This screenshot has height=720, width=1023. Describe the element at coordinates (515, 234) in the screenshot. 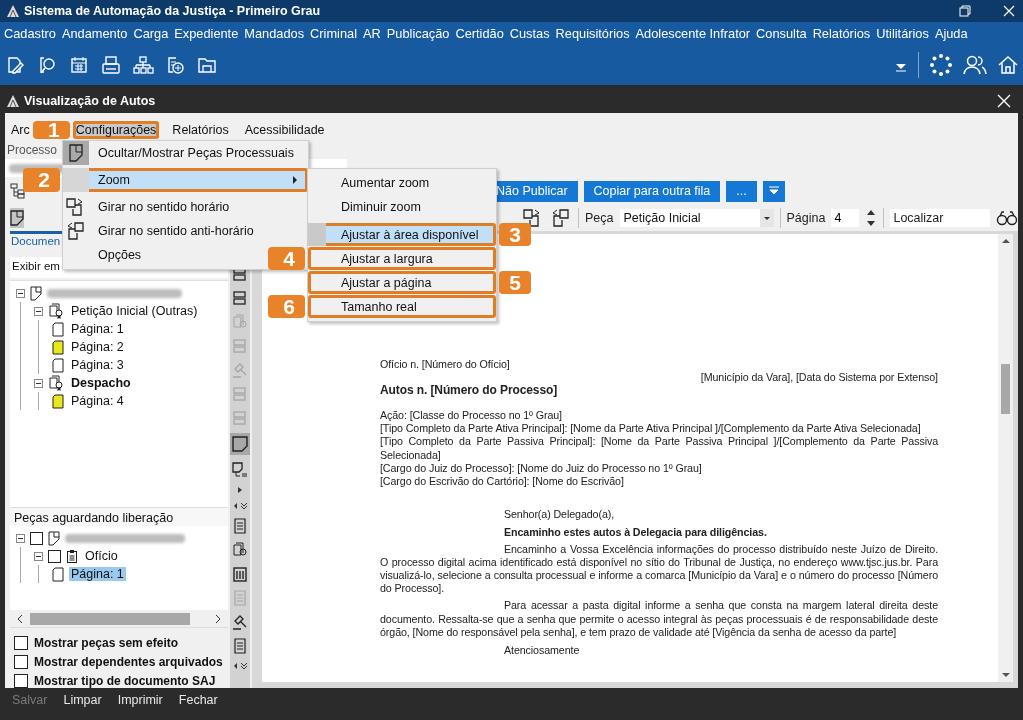

I see `callout-badge: 3` at that location.